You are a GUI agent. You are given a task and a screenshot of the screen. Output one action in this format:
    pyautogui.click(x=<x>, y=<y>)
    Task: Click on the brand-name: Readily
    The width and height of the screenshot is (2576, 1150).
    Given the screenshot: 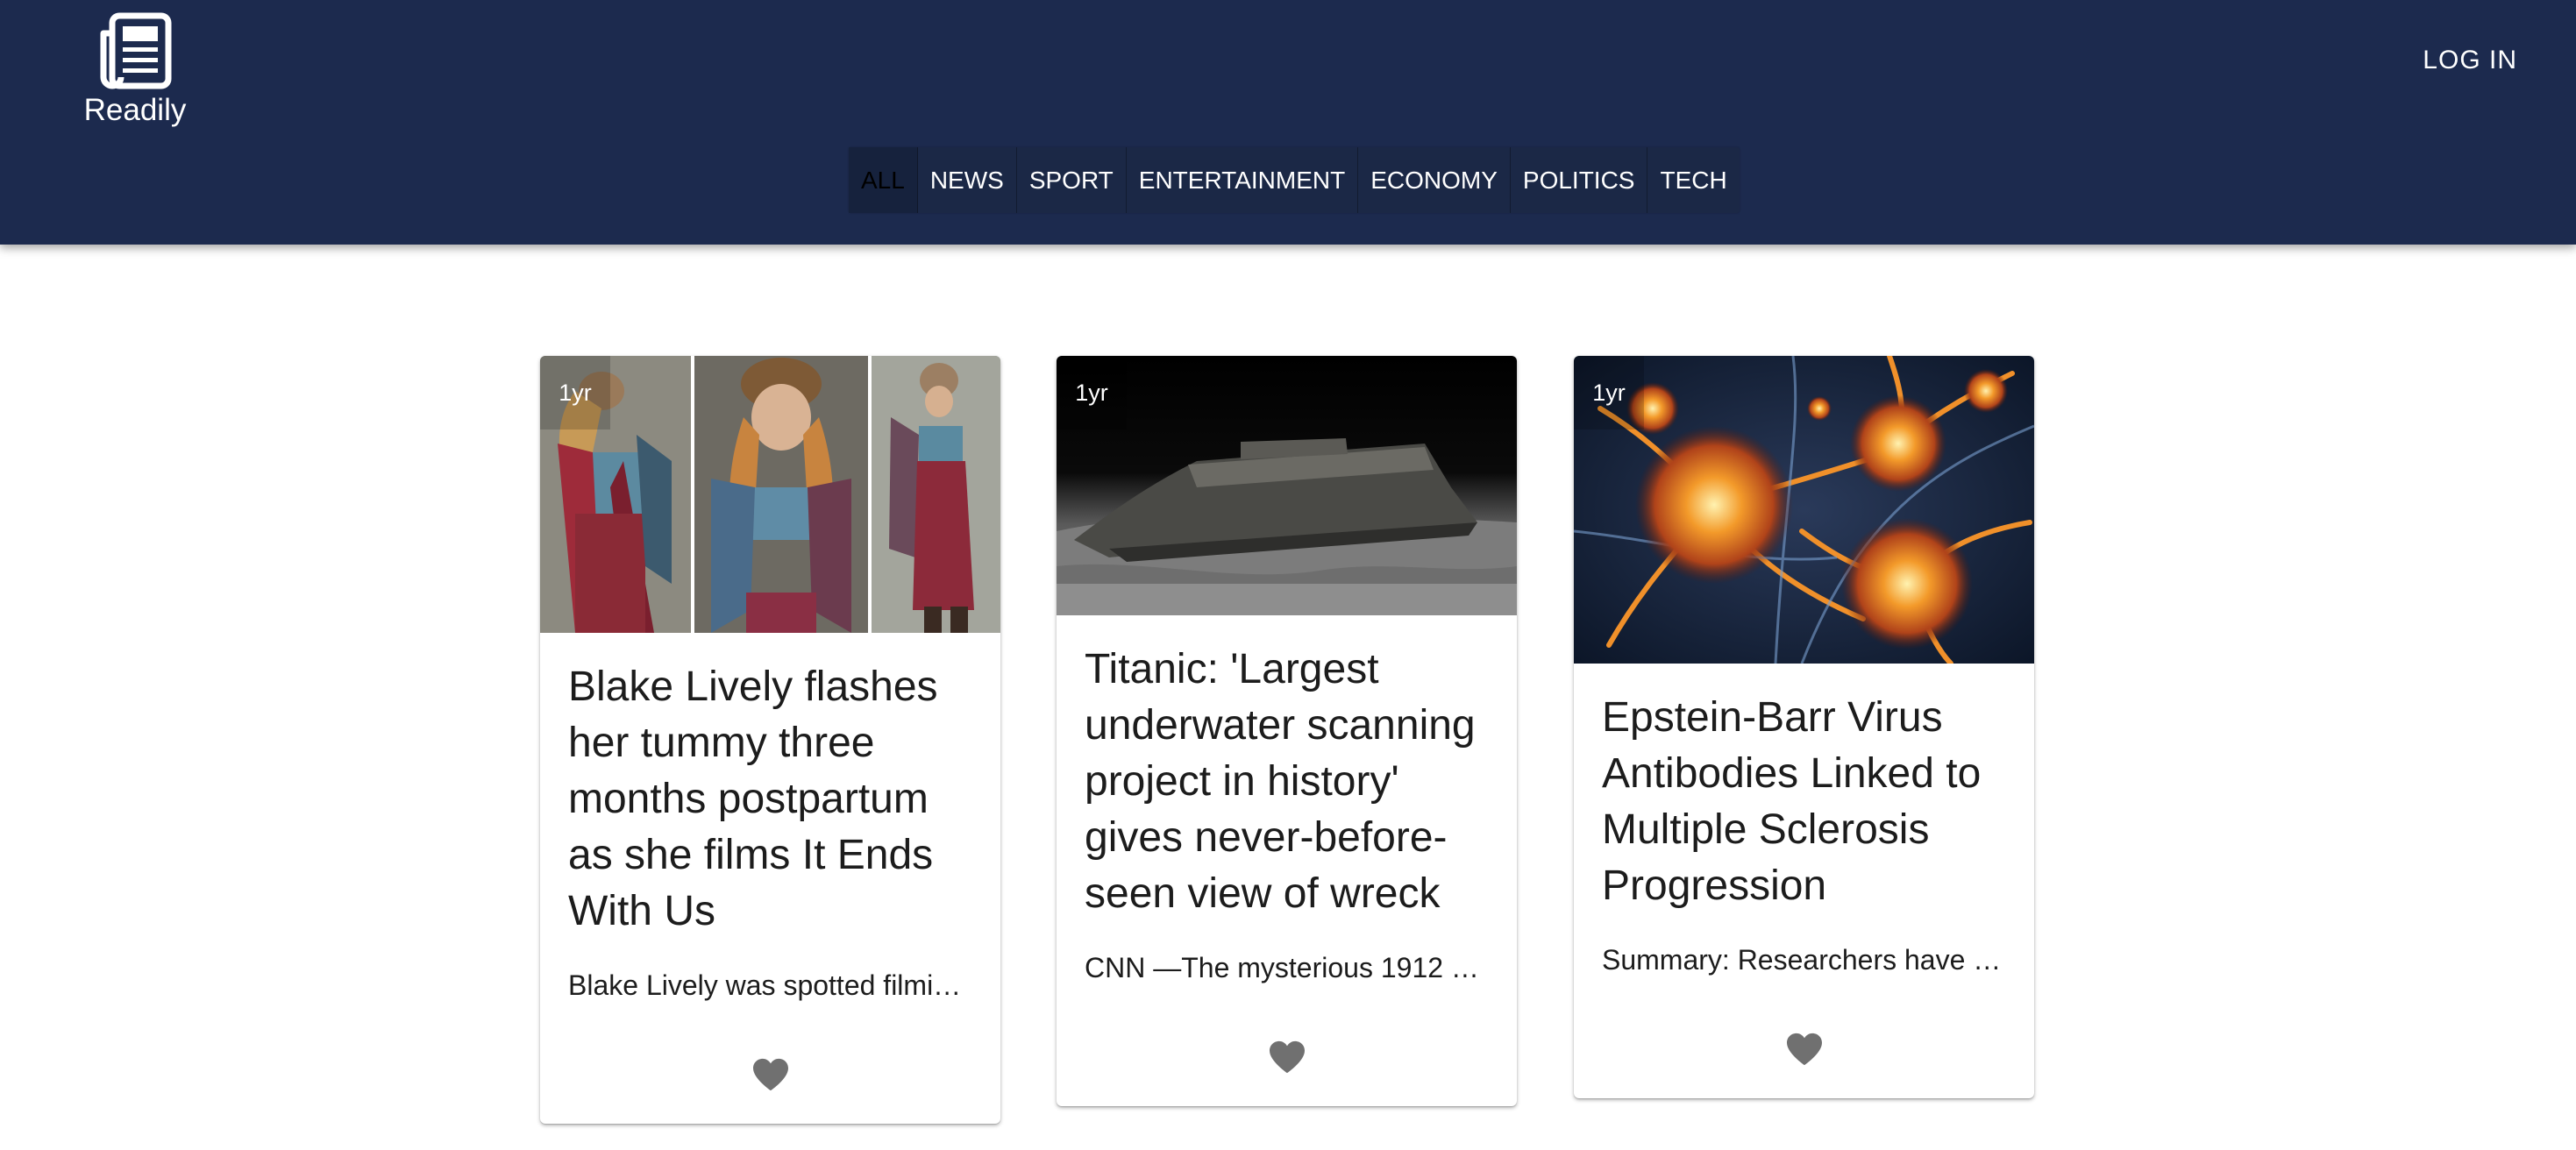 What is the action you would take?
    pyautogui.click(x=135, y=110)
    